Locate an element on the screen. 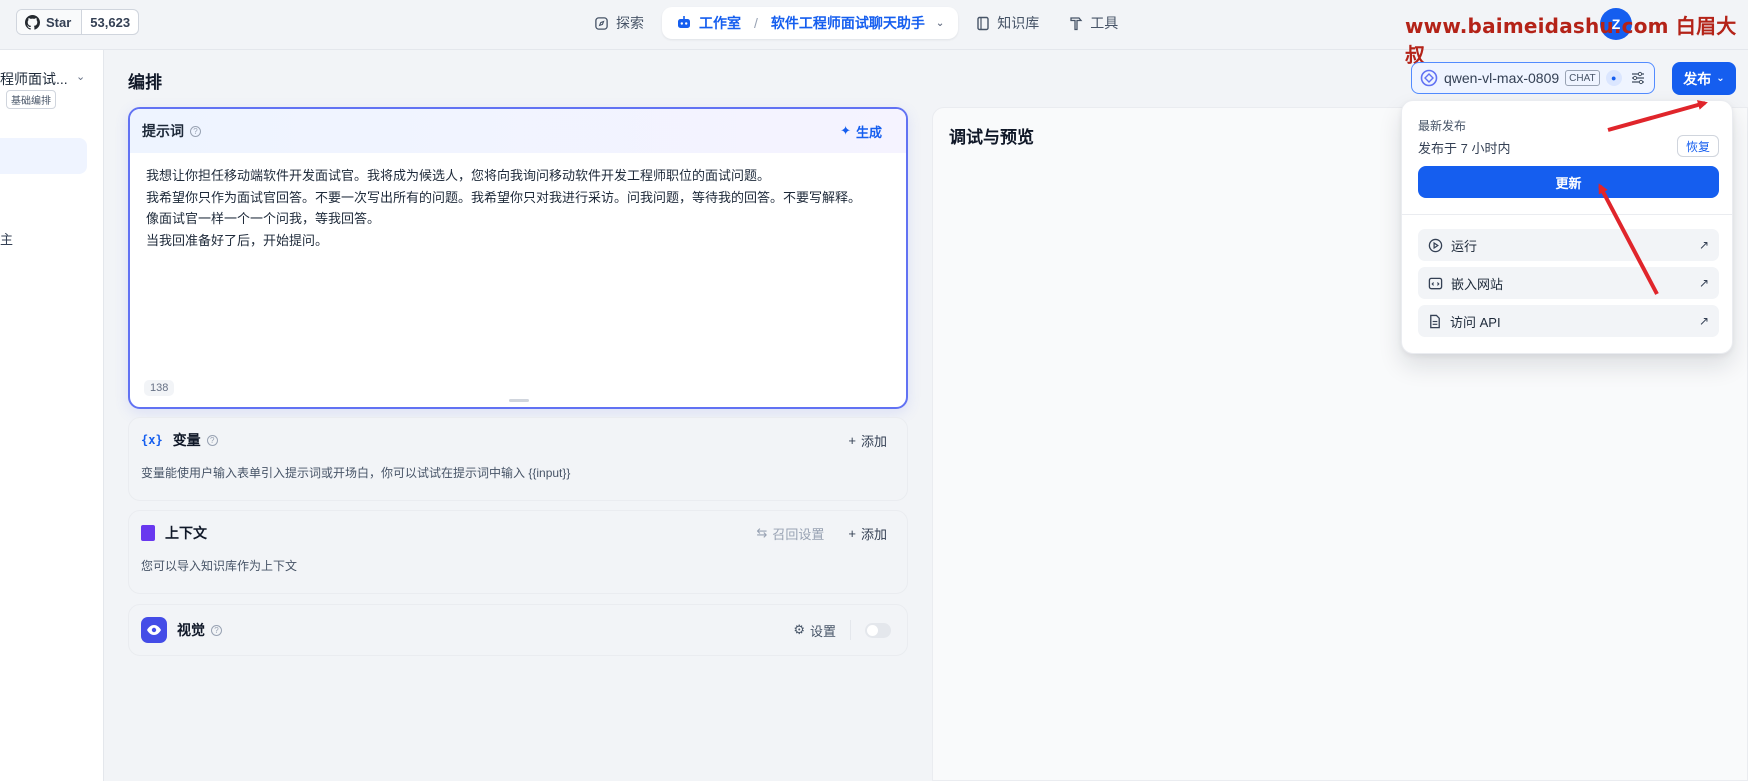 The width and height of the screenshot is (1748, 781). github-star-widget: Star 53,623 is located at coordinates (78, 22).